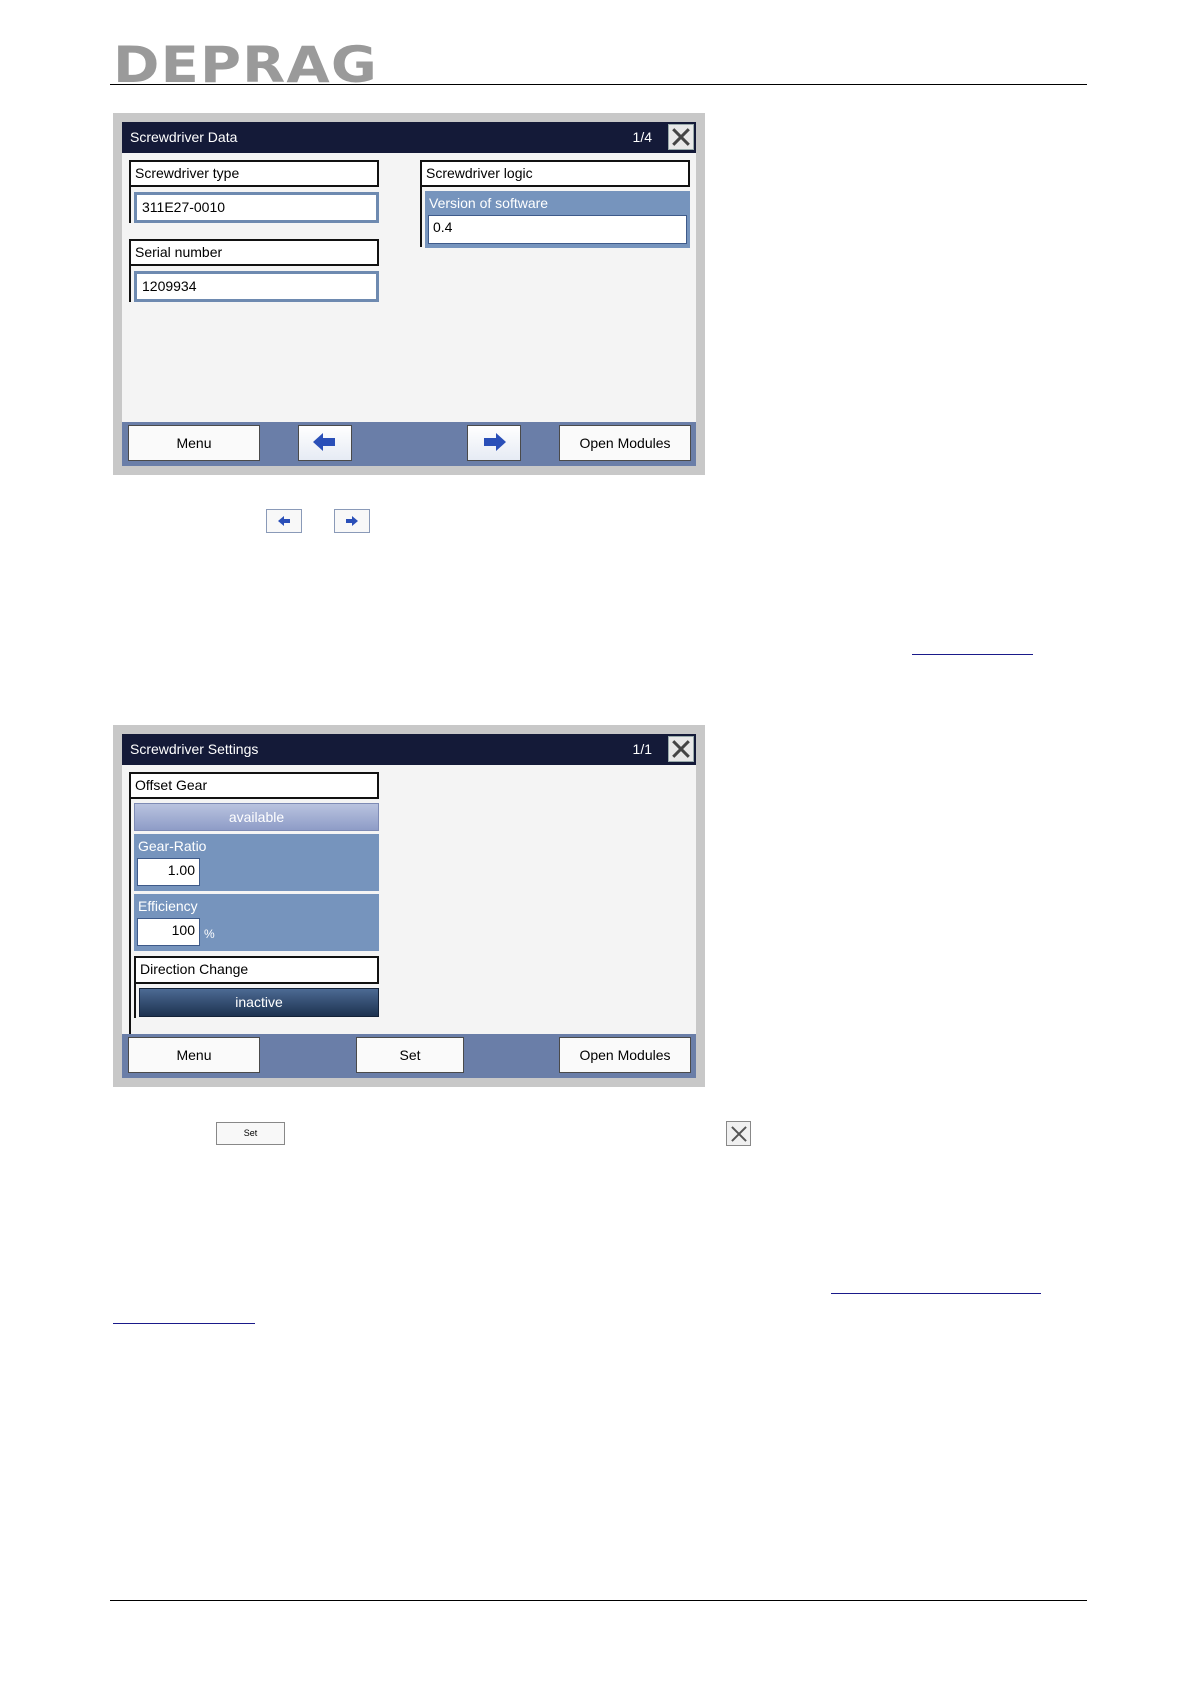 The image size is (1190, 1684). Describe the element at coordinates (168, 932) in the screenshot. I see `efficiency-field: 100` at that location.